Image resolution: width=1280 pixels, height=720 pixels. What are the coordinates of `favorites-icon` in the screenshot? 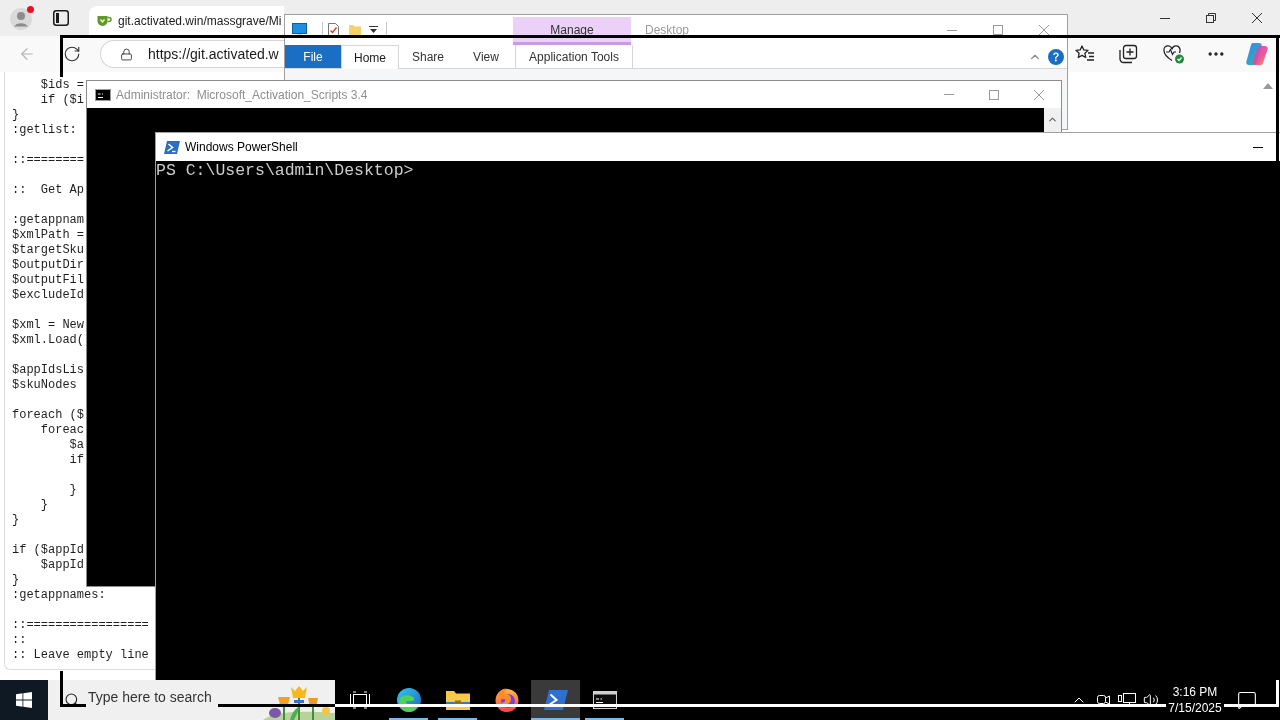 It's located at (1085, 54).